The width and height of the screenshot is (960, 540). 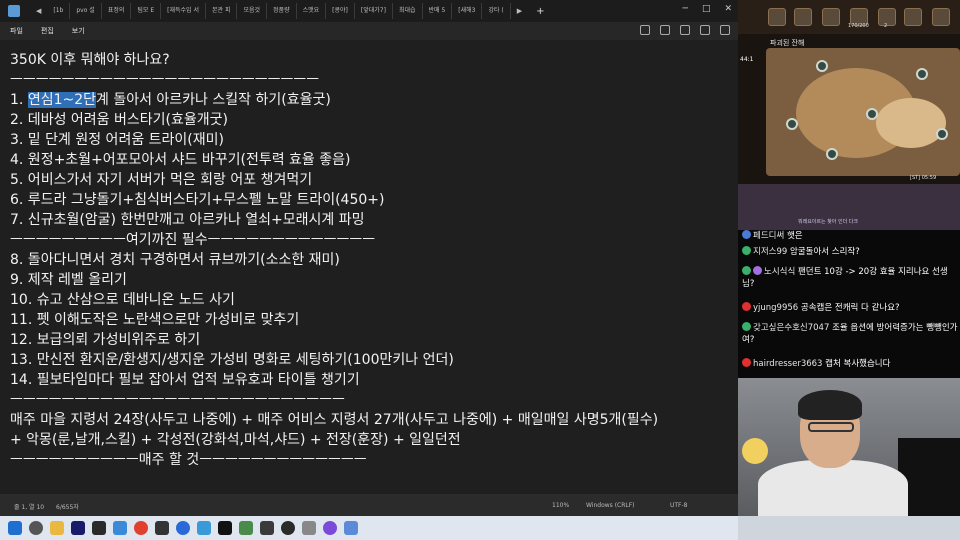 What do you see at coordinates (685, 9) in the screenshot?
I see `minimize-icon: ─` at bounding box center [685, 9].